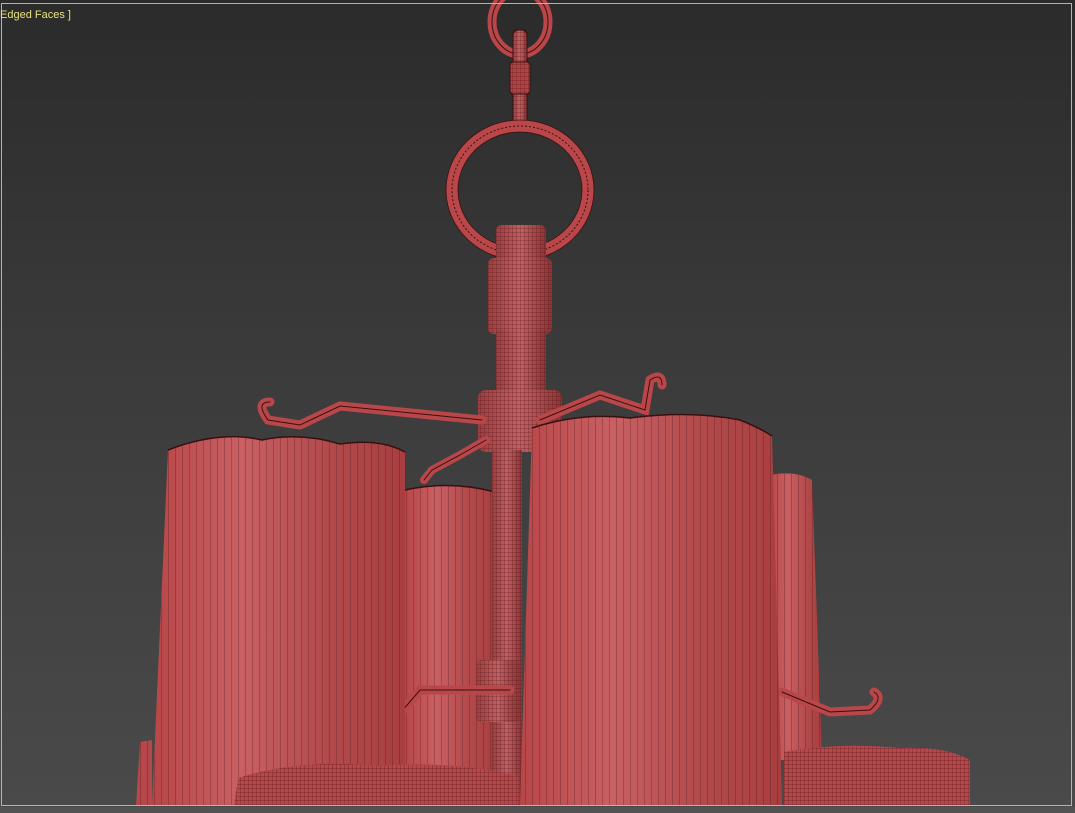  I want to click on shade-bottom-left, so click(144, 773).